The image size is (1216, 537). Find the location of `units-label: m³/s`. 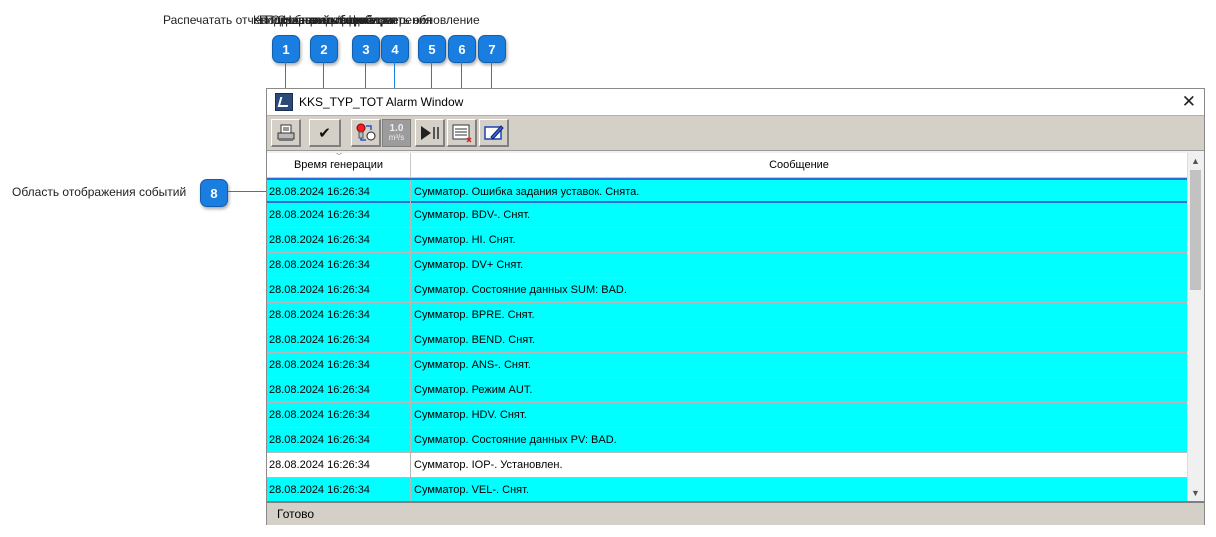

units-label: m³/s is located at coordinates (396, 137).